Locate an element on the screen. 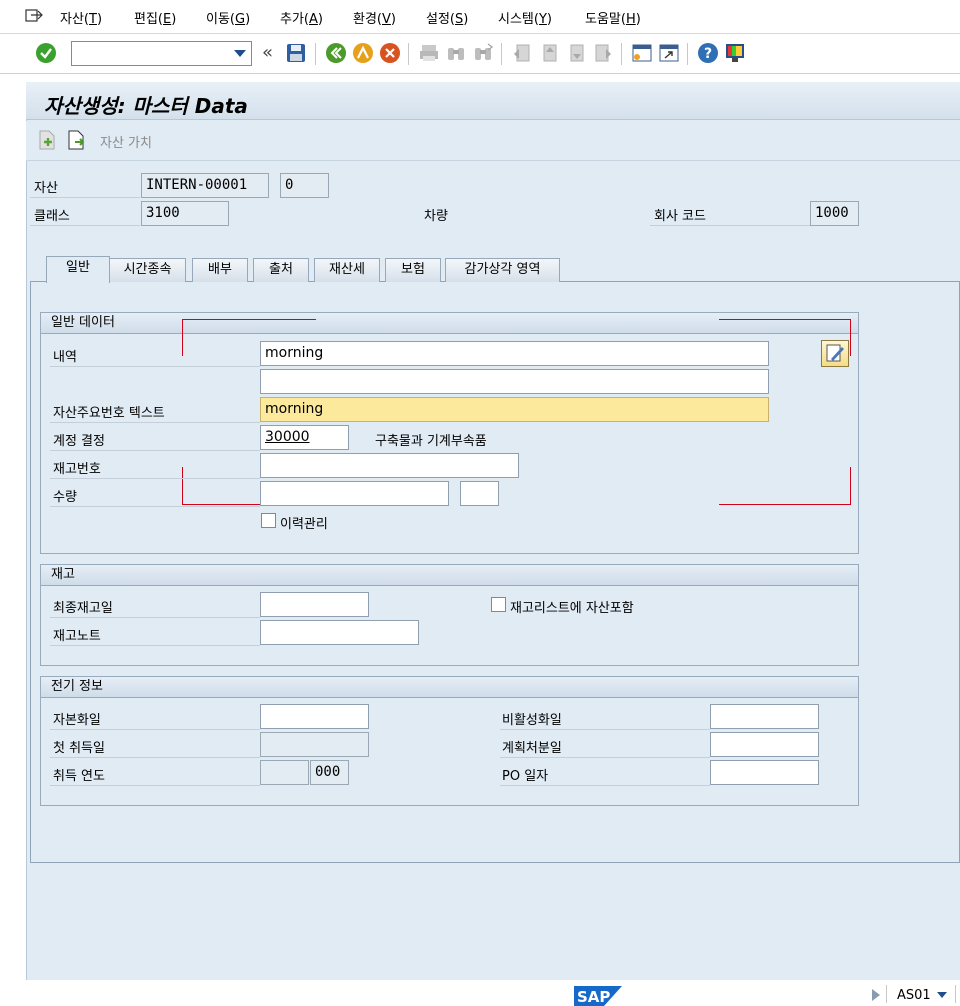  asset-label: 자산 is located at coordinates (46, 188).